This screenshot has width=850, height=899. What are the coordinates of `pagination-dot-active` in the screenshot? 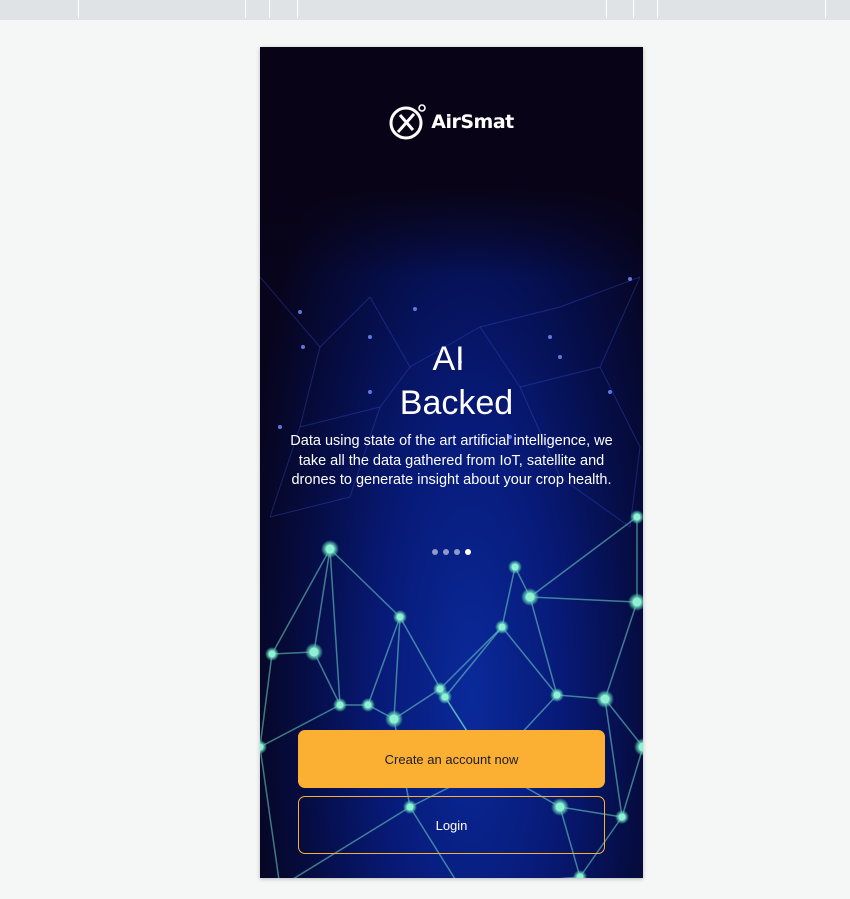 It's located at (468, 552).